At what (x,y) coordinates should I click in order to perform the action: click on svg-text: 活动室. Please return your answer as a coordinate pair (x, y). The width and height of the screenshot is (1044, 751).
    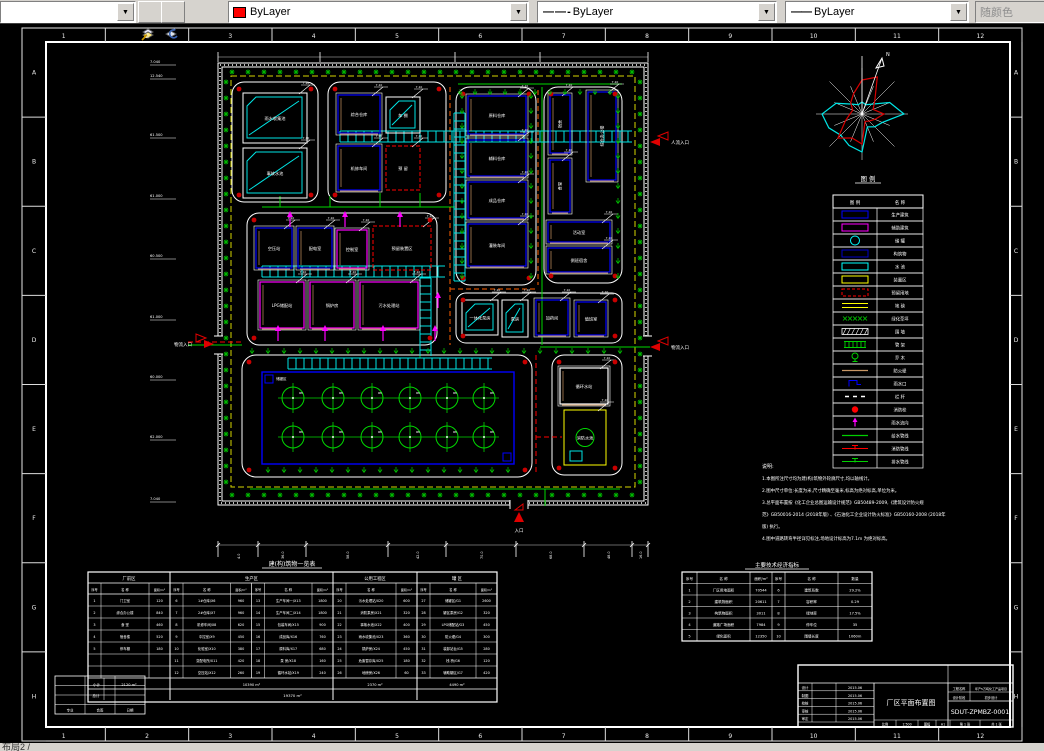
    Looking at the image, I should click on (579, 232).